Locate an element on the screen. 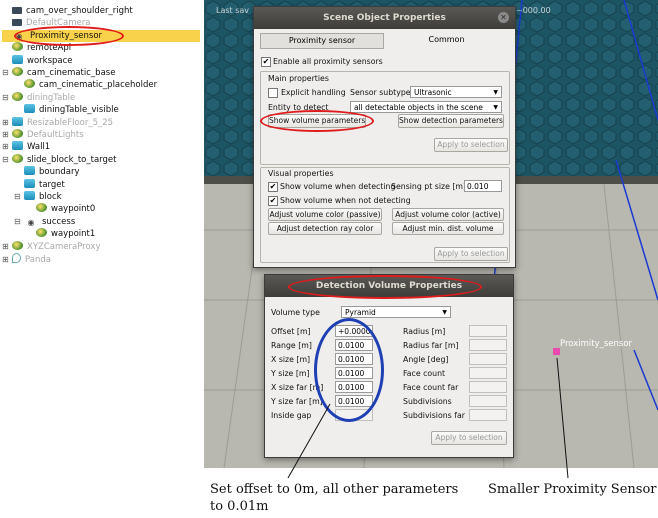 This screenshot has height=518, width=658. show-when-not-detecting-checkbox: ✔ is located at coordinates (273, 201).